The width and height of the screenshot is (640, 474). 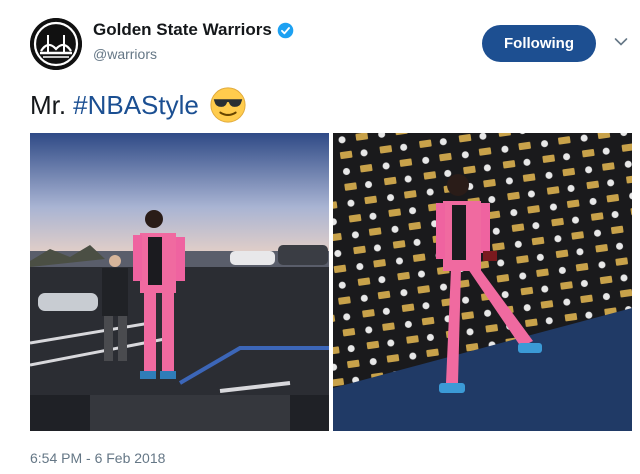 I want to click on sunglasses-emoji-icon, so click(x=228, y=105).